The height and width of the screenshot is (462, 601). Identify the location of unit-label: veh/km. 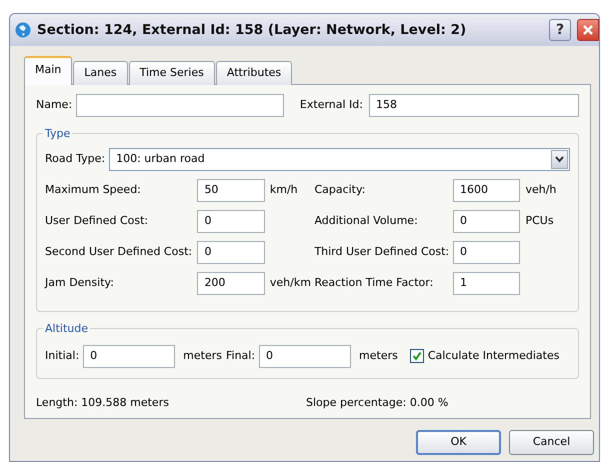
(290, 282).